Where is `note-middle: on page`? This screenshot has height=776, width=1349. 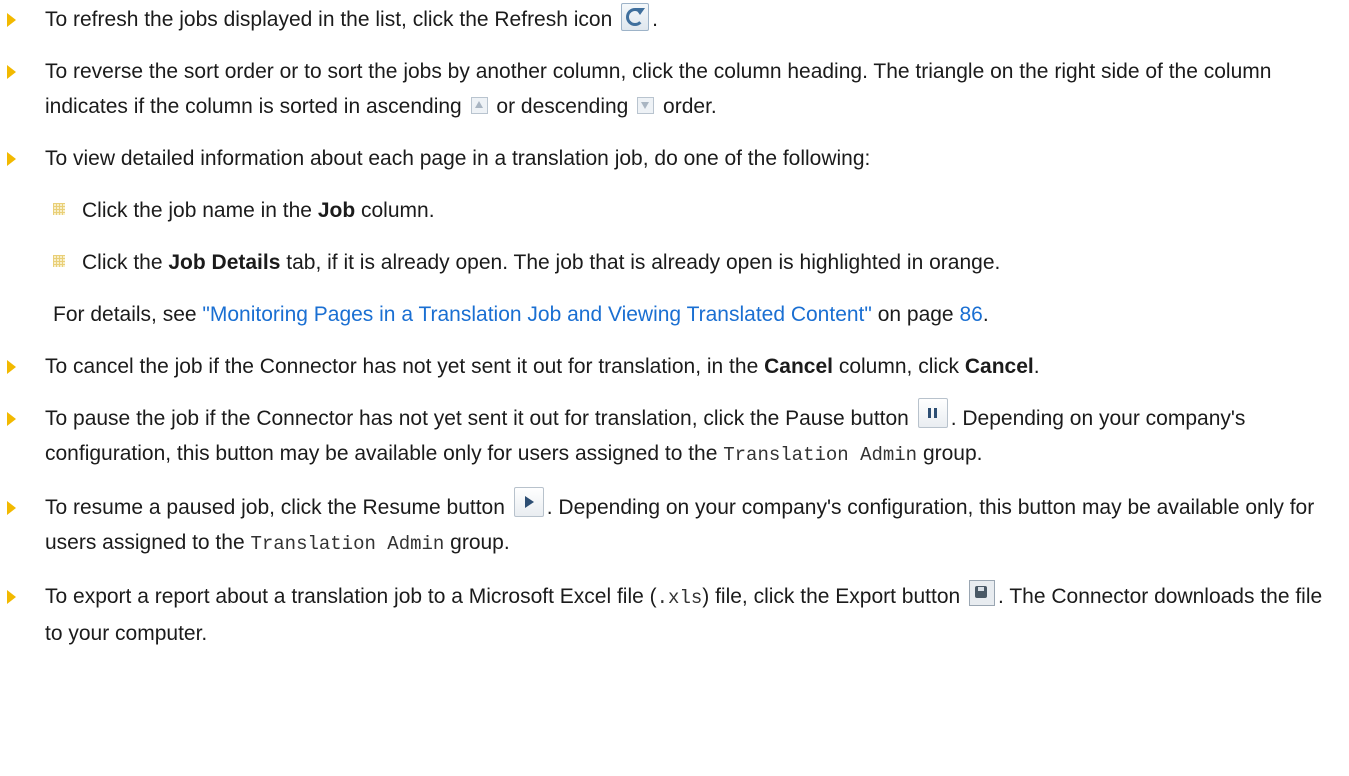
note-middle: on page is located at coordinates (915, 314).